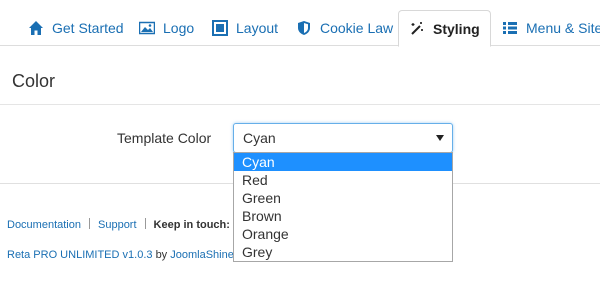 This screenshot has width=600, height=300. I want to click on footer-links: Documentation Support Keep in touch:, so click(118, 224).